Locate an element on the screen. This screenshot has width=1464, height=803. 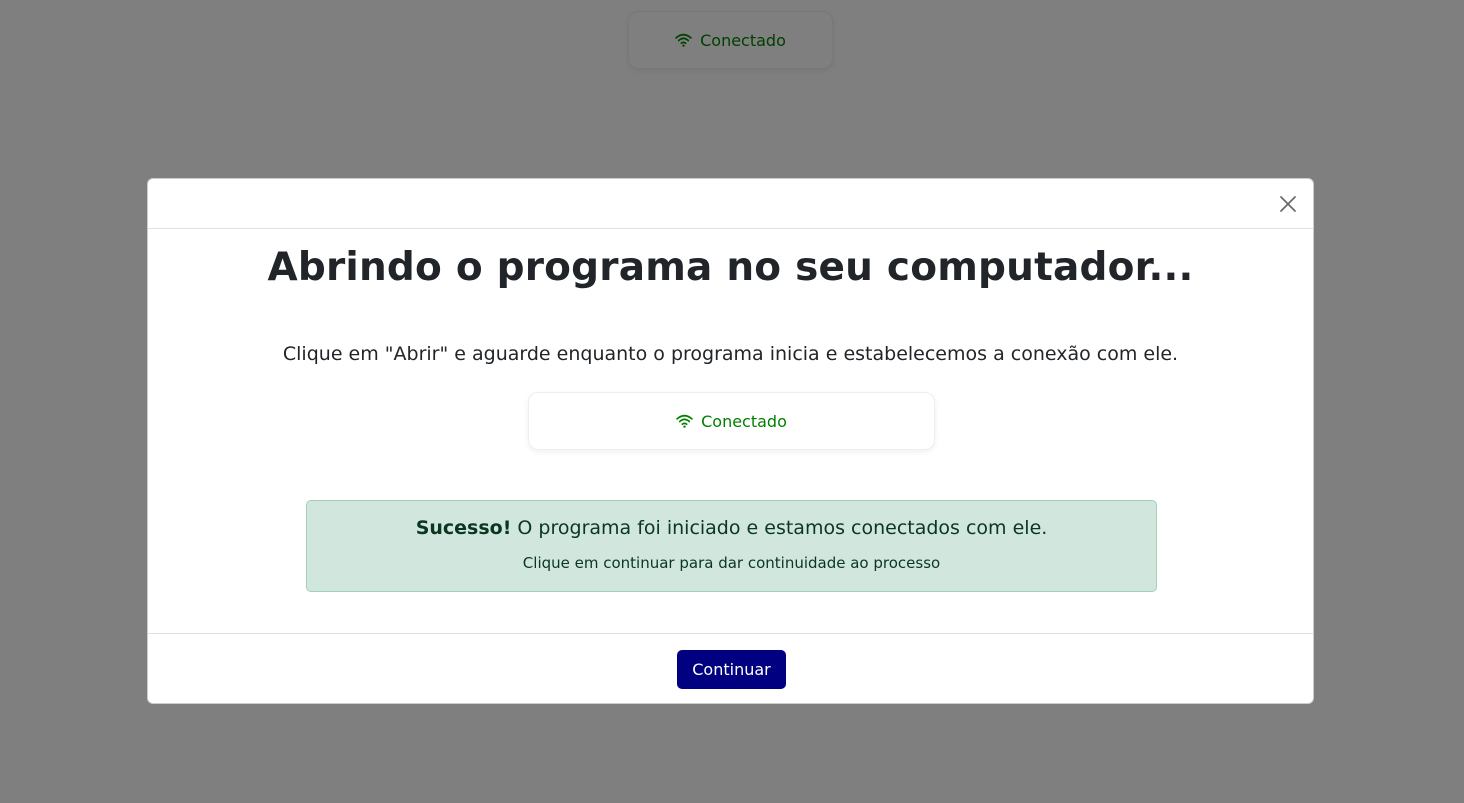
modal-footer: Continuar is located at coordinates (730, 668).